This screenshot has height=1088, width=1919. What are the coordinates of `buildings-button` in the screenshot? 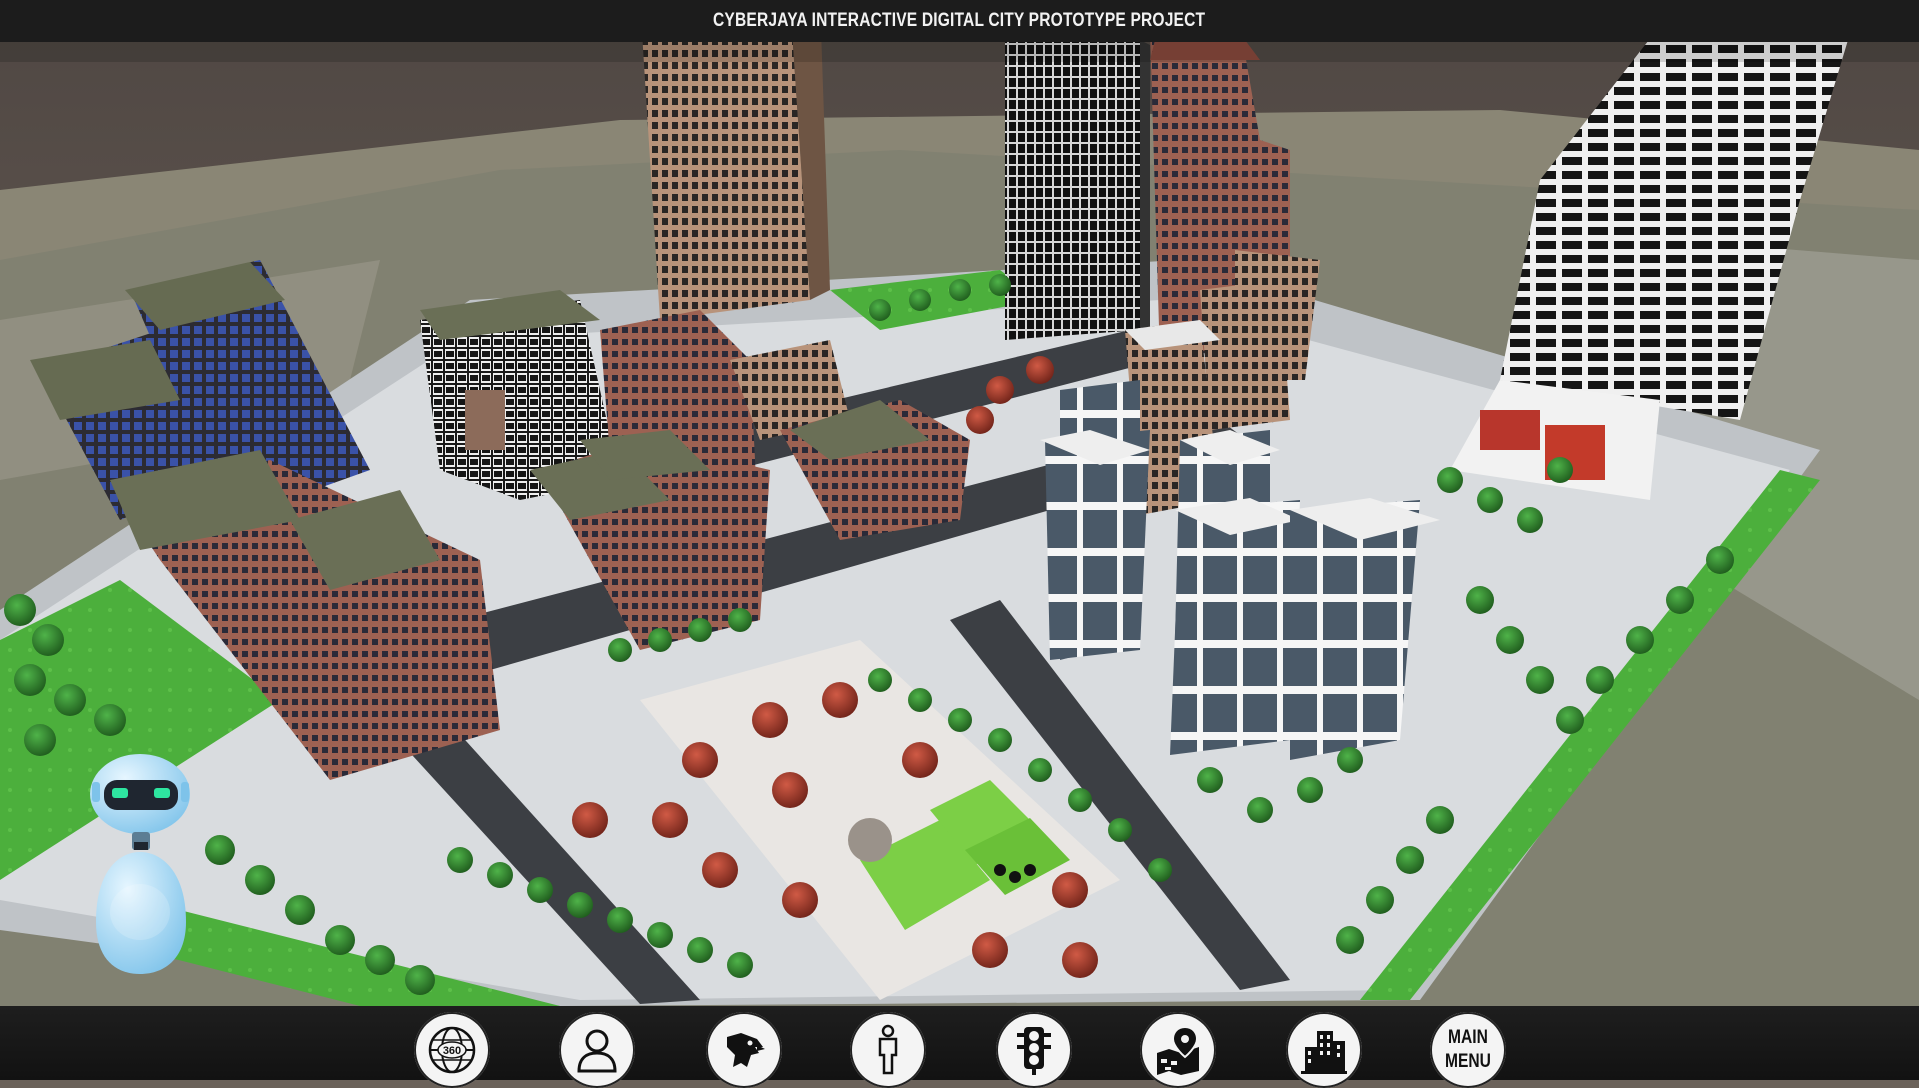 It's located at (1324, 1050).